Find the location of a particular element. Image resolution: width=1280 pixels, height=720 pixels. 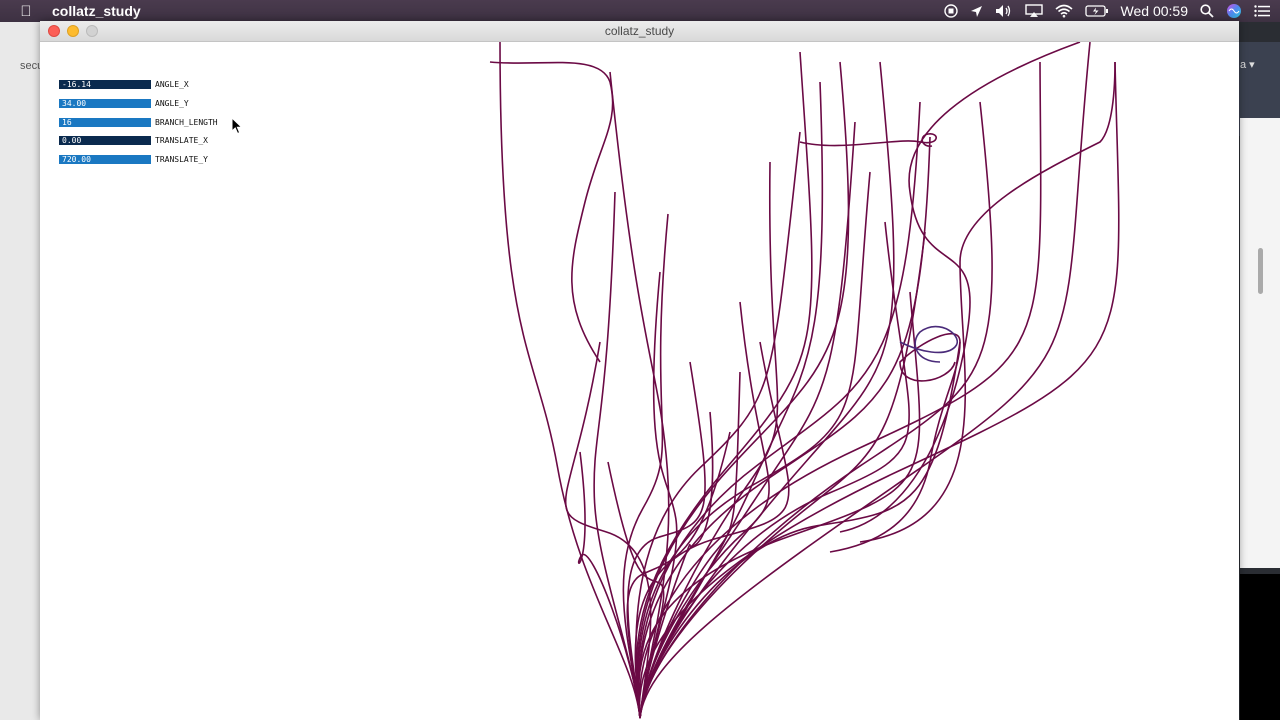

volume-icon is located at coordinates (1004, 11).